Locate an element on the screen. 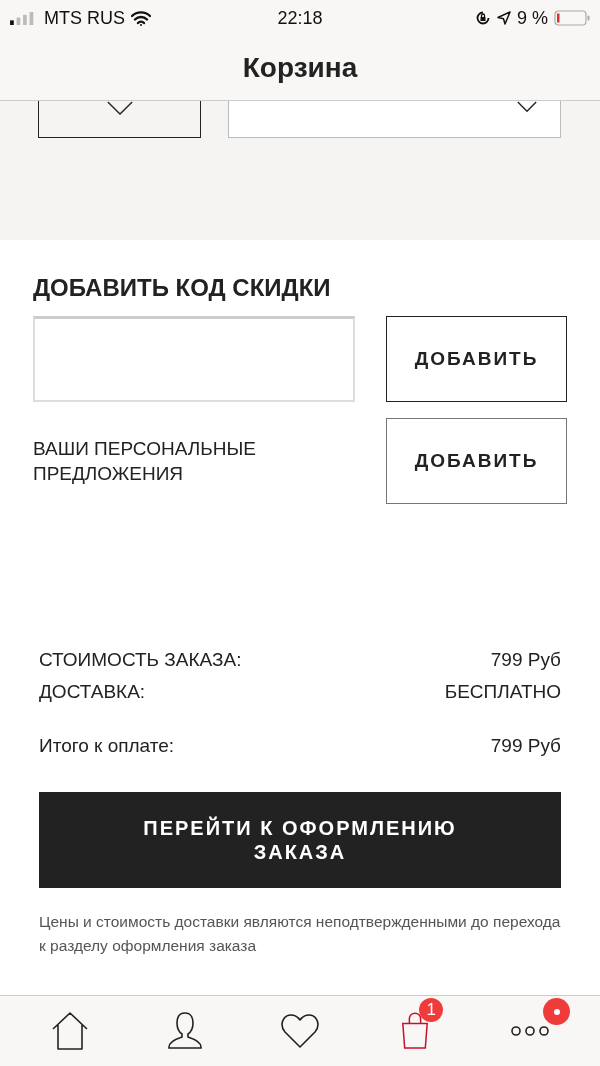  battery-percent: 9 % is located at coordinates (532, 18).